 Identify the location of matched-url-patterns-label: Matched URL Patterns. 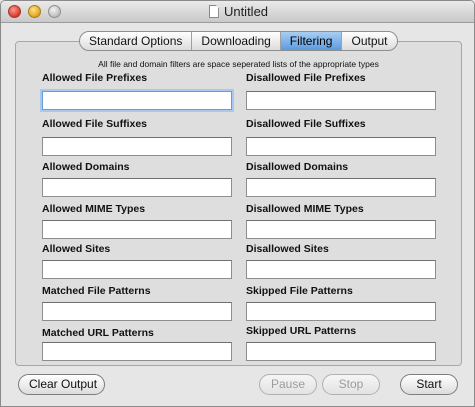
(98, 333).